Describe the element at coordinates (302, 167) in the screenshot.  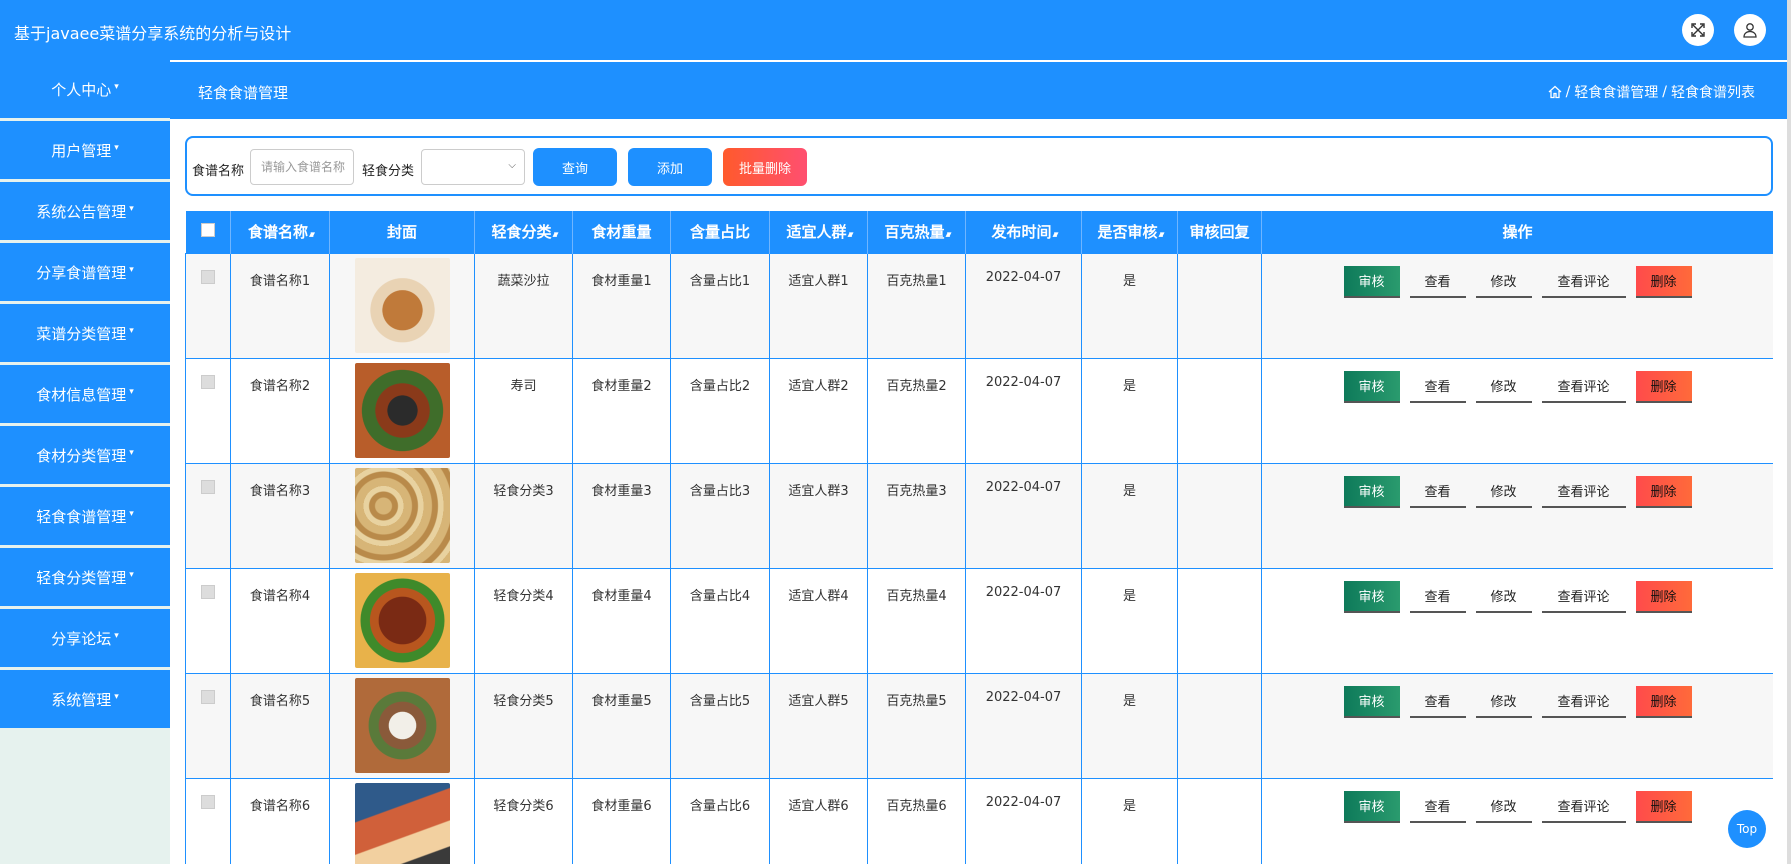
I see `name-search-input: 请输入食谱名称` at that location.